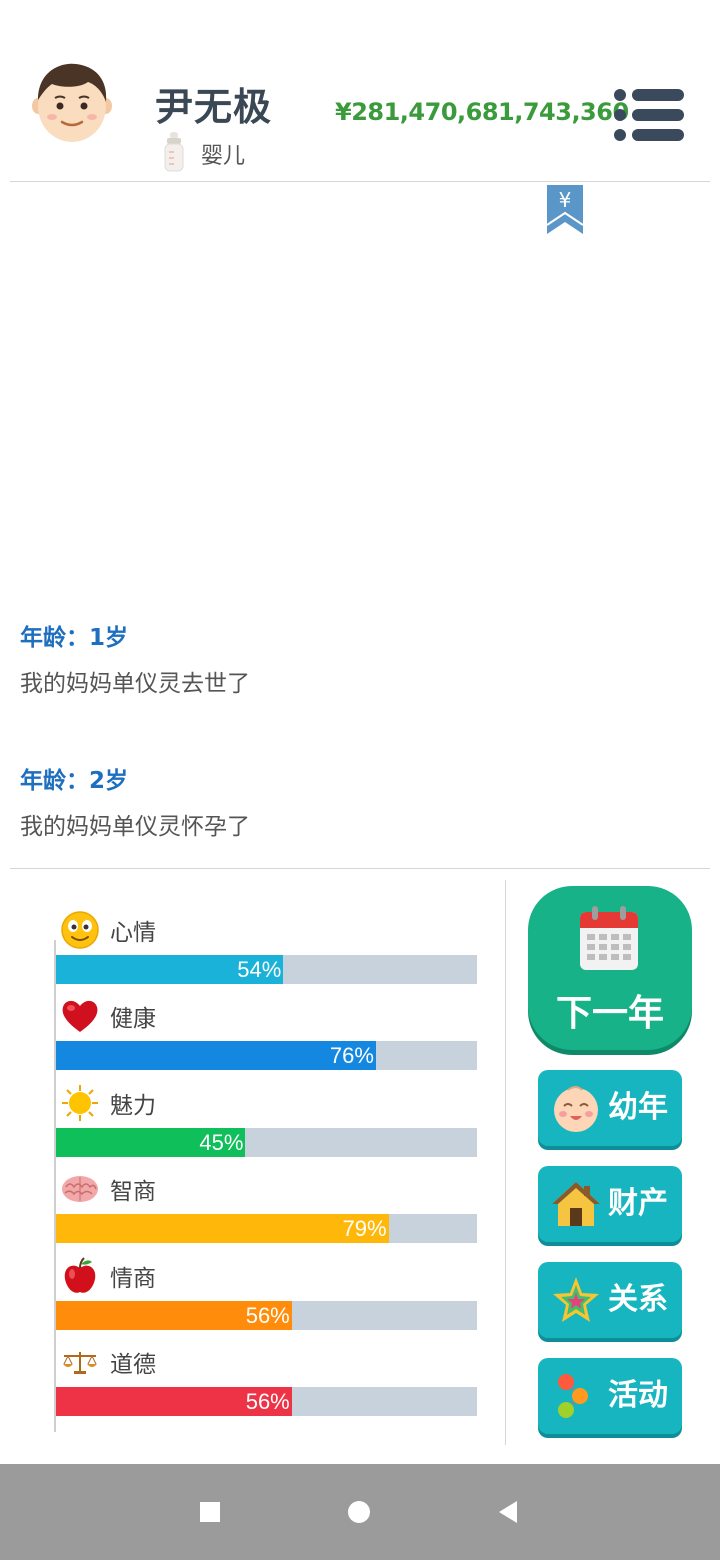 The width and height of the screenshot is (720, 1560). What do you see at coordinates (133, 933) in the screenshot?
I see `stat-label: 心情` at bounding box center [133, 933].